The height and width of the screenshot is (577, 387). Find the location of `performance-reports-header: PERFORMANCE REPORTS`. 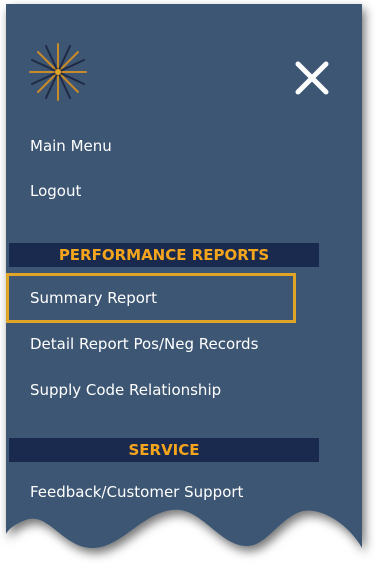

performance-reports-header: PERFORMANCE REPORTS is located at coordinates (164, 255).